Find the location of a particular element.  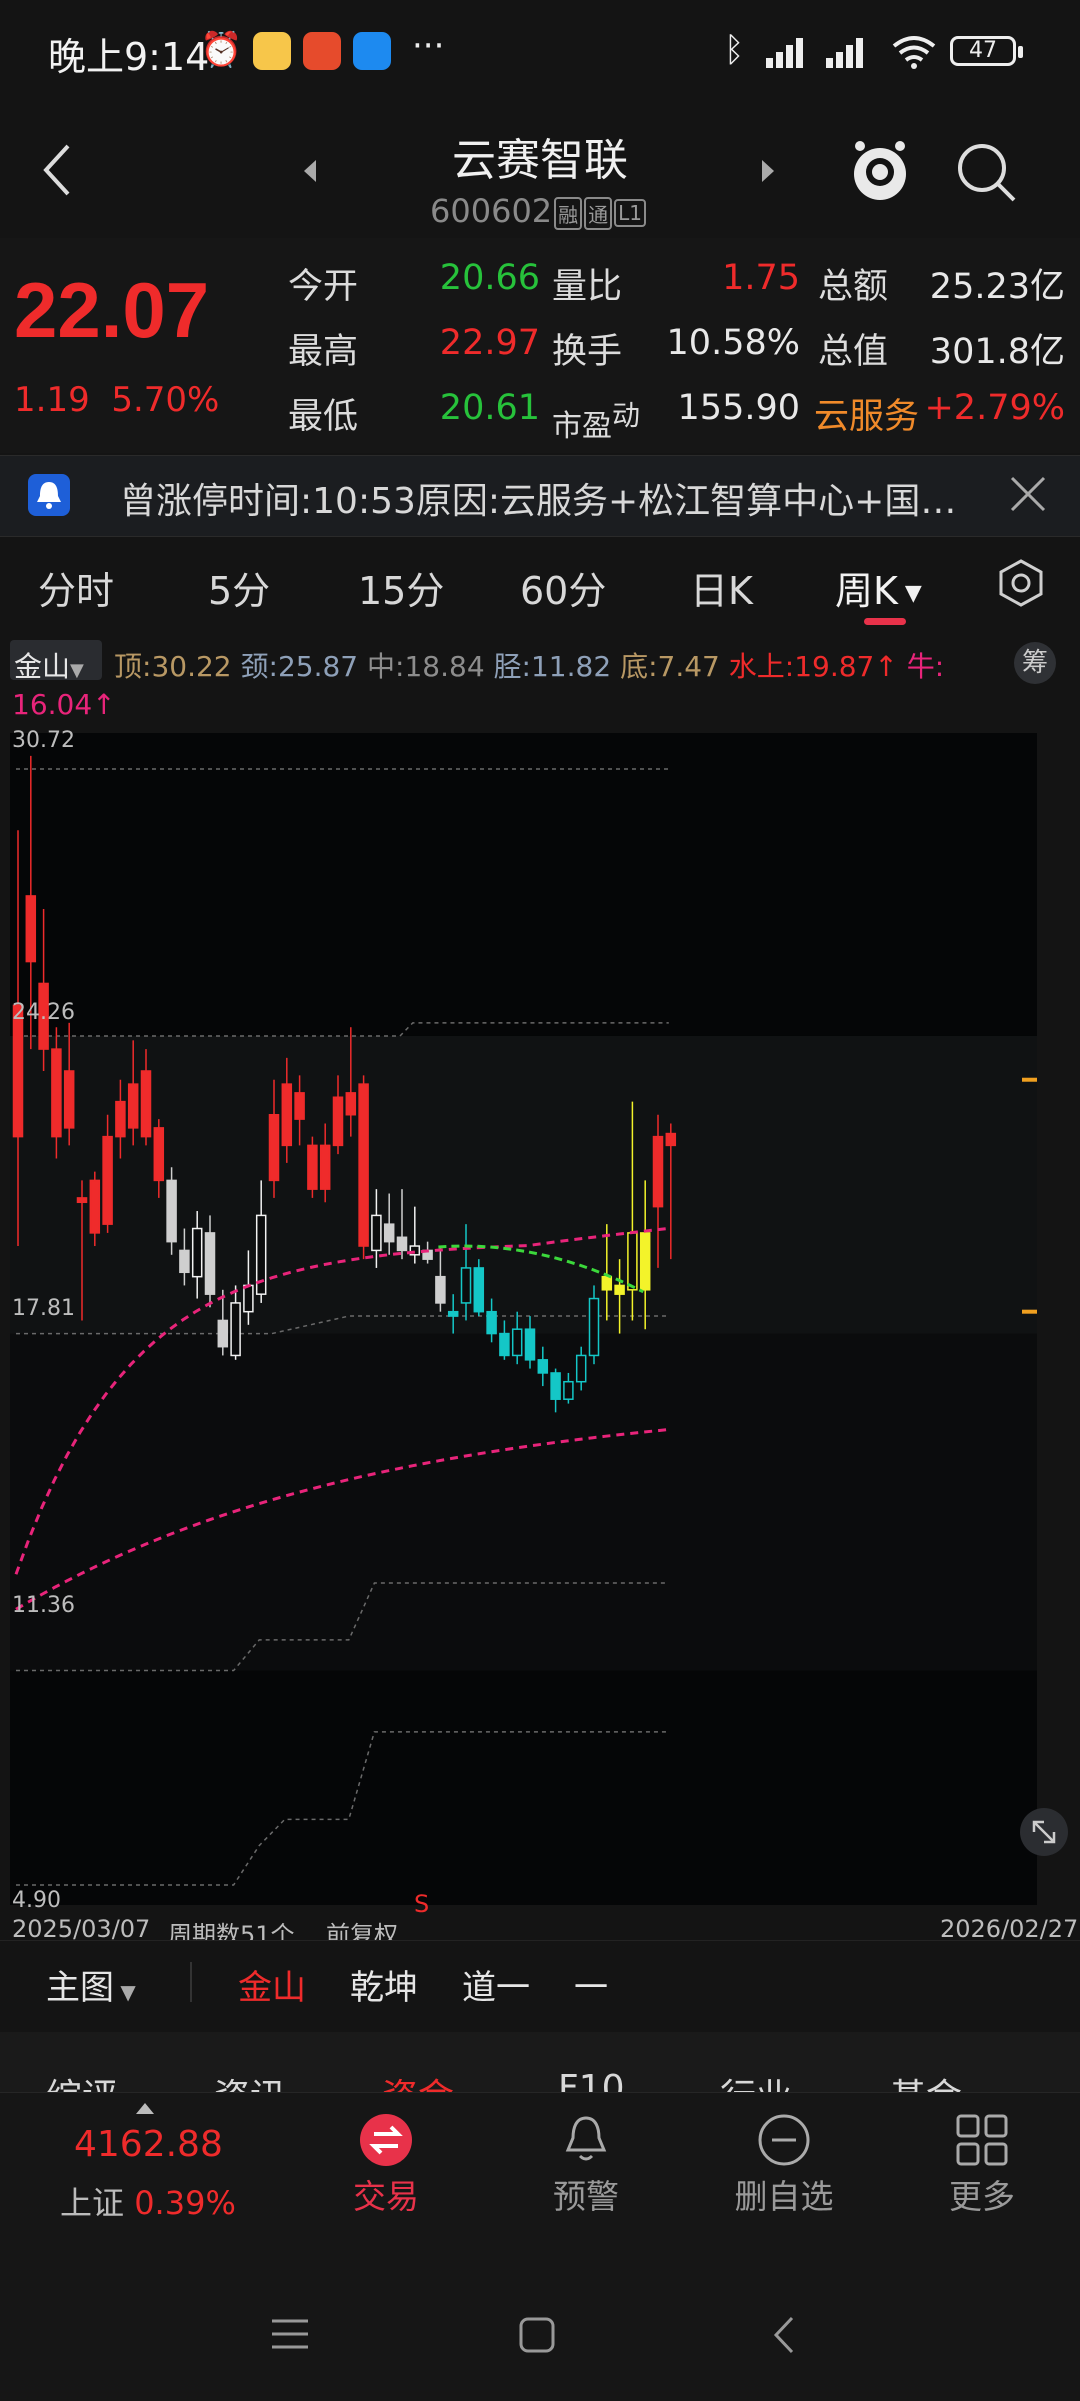

sector-label: 云服务 is located at coordinates (866, 413).